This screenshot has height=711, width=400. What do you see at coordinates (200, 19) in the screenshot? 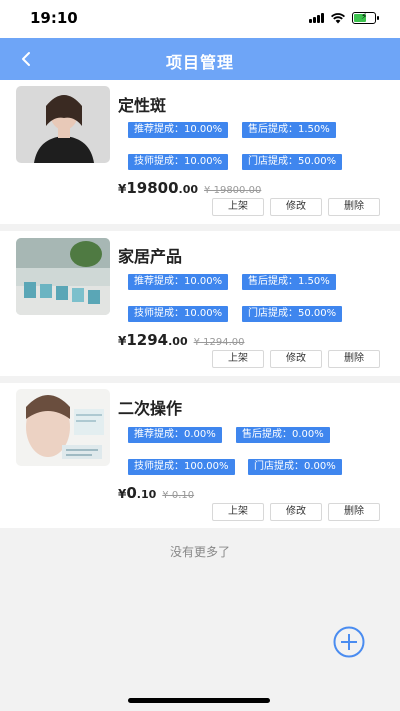
I see `status-bar: 19:10 ⚡` at bounding box center [200, 19].